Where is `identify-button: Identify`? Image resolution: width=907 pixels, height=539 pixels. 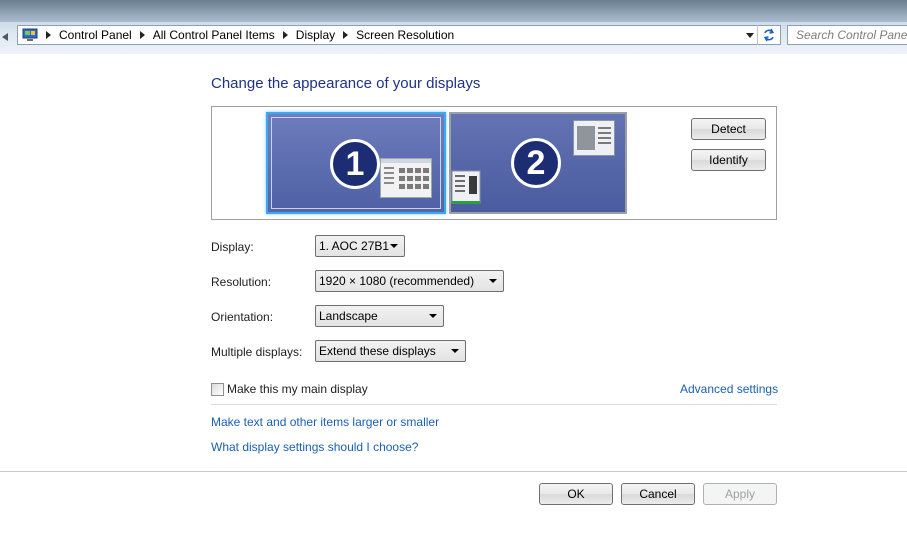
identify-button: Identify is located at coordinates (728, 160).